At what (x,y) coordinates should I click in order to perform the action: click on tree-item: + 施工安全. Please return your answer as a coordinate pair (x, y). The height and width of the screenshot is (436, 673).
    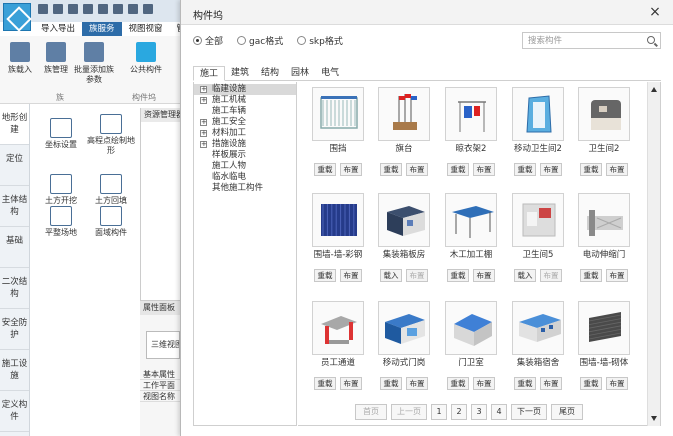
    Looking at the image, I should click on (245, 122).